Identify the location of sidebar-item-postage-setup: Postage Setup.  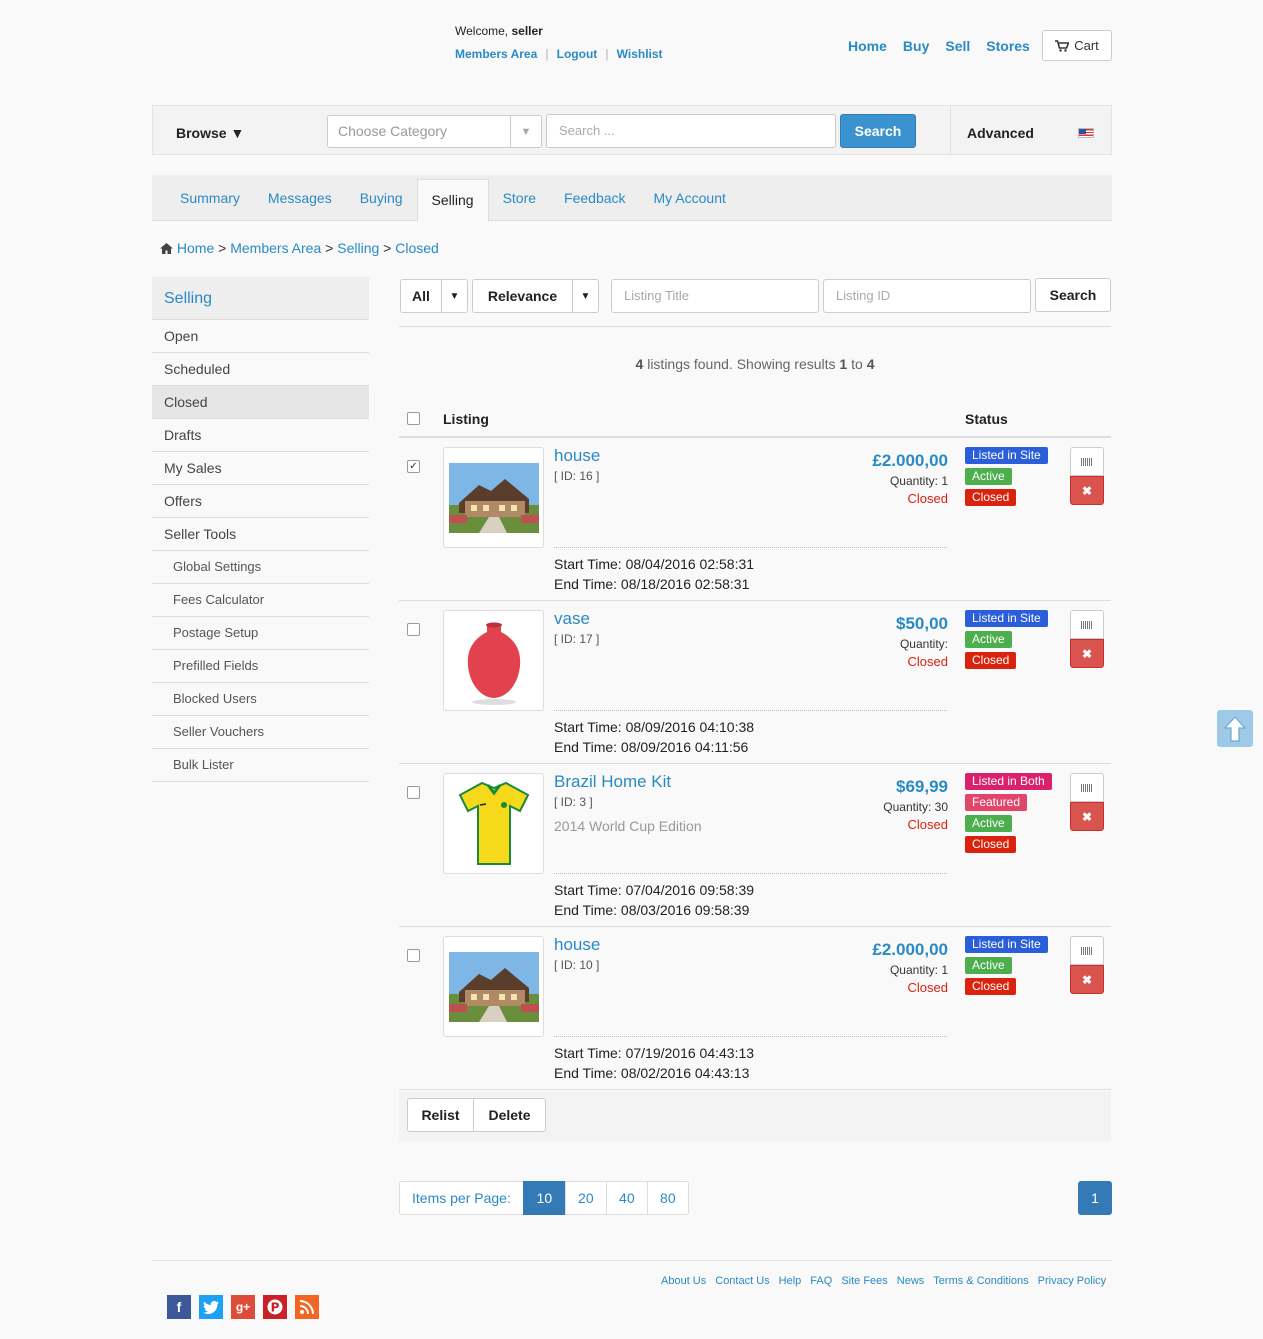
(260, 633).